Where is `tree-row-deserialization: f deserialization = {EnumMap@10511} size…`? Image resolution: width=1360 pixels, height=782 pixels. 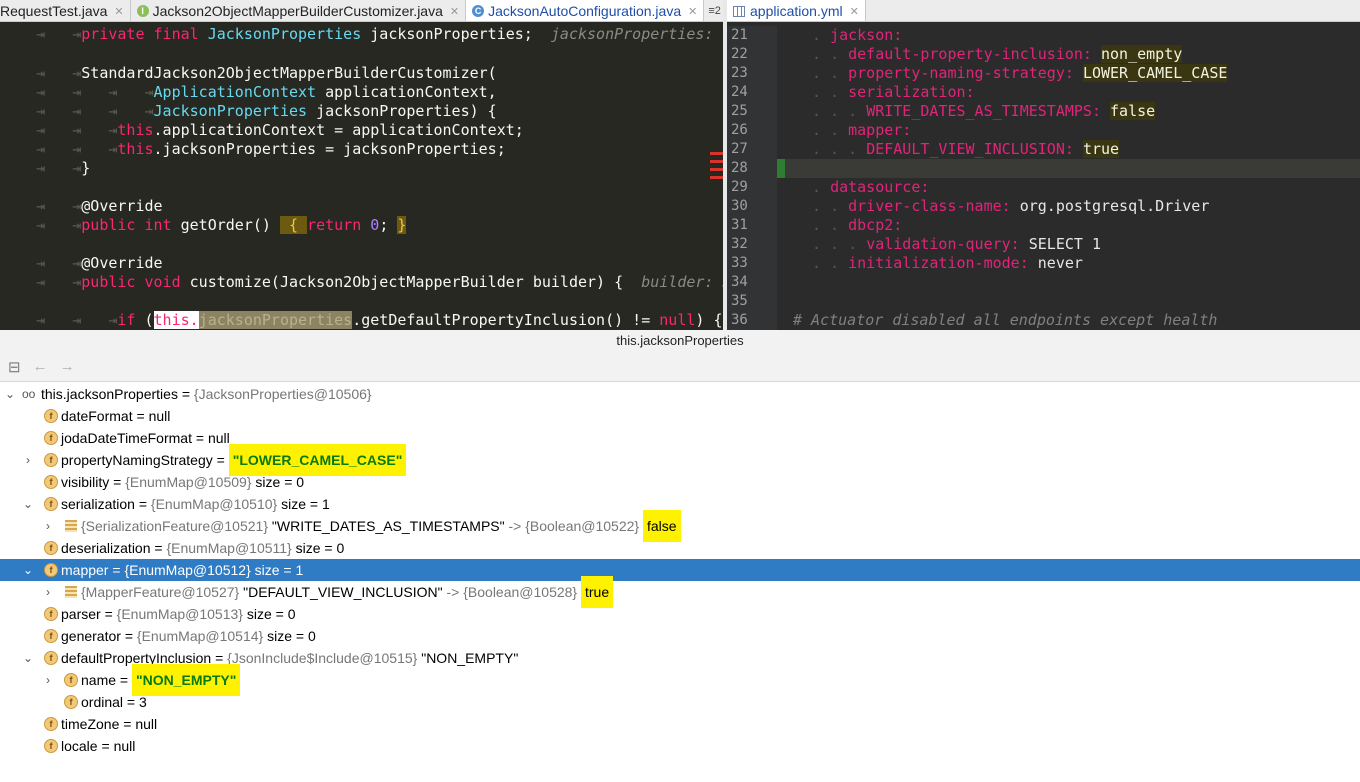
tree-row-deserialization: f deserialization = {EnumMap@10511} size… is located at coordinates (680, 548).